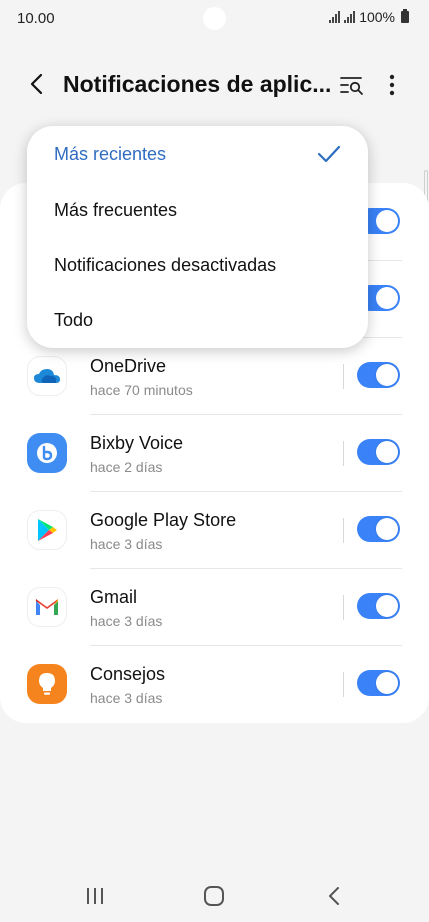  I want to click on menu-item-all: Todo, so click(197, 319).